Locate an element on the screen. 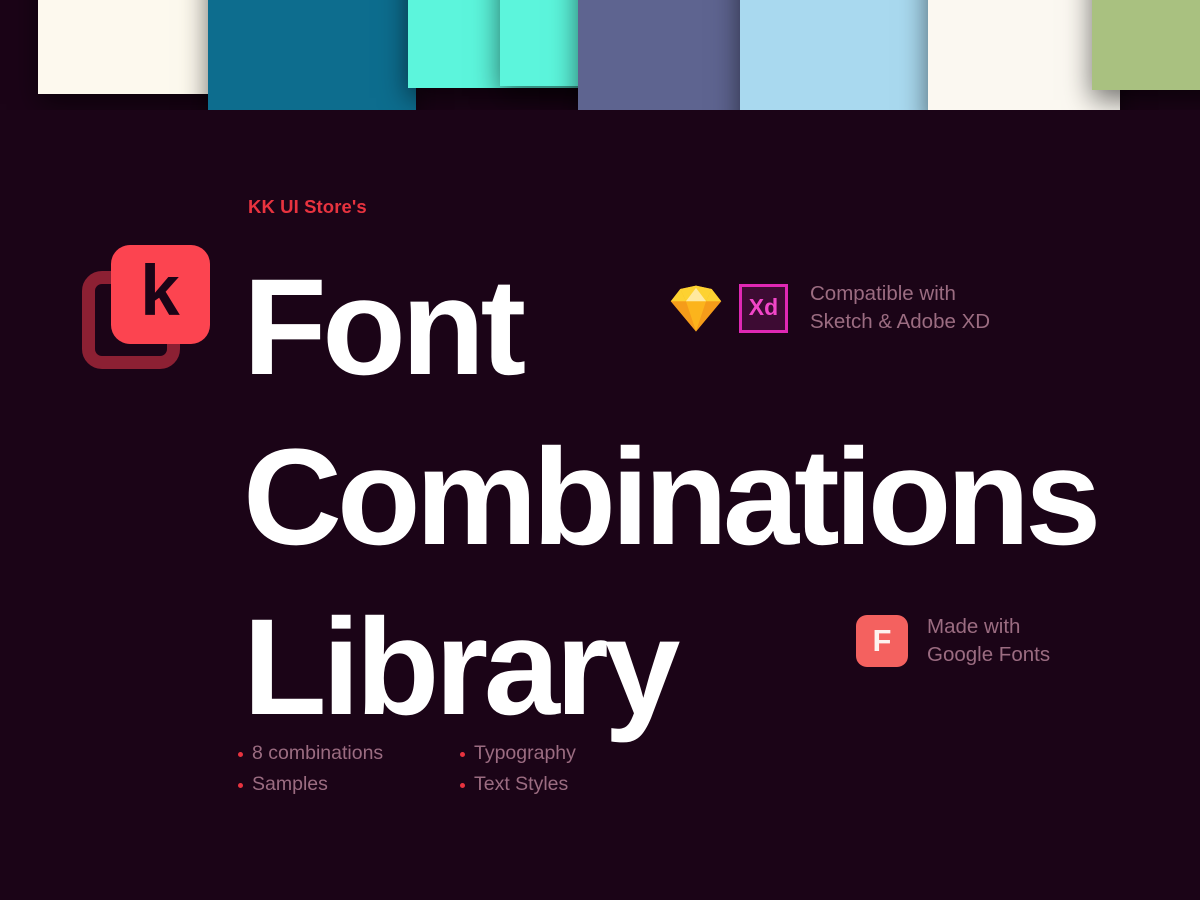  compatibility-badge-group: Xd Compatible with Sketch & Adobe XD is located at coordinates (829, 308).